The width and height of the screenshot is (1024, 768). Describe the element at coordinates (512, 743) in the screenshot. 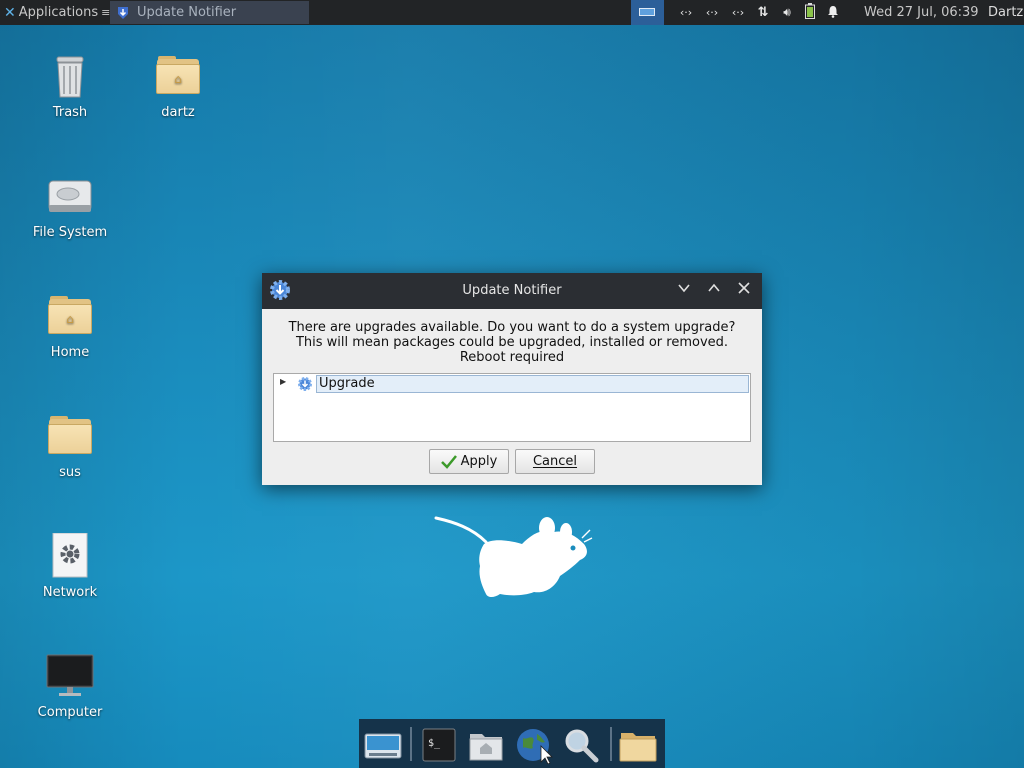

I see `bottom-dock: $_` at that location.